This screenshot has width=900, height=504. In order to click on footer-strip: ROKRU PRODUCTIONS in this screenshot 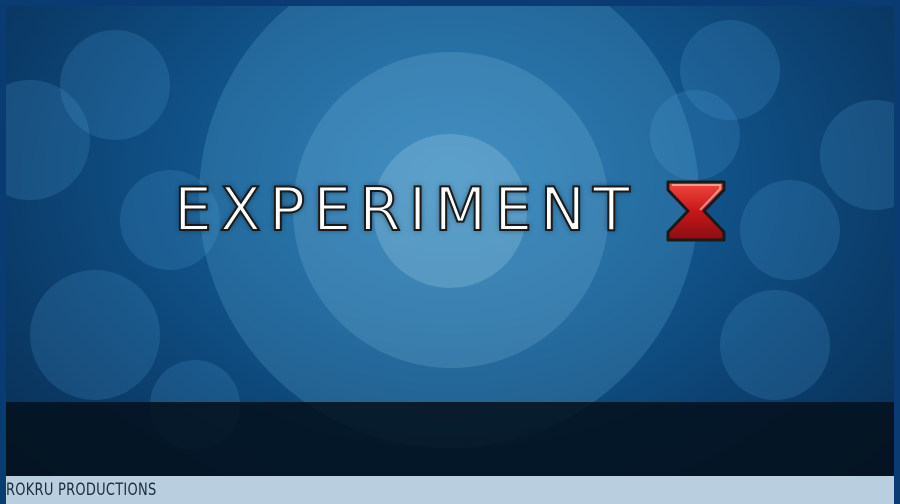, I will do `click(450, 490)`.